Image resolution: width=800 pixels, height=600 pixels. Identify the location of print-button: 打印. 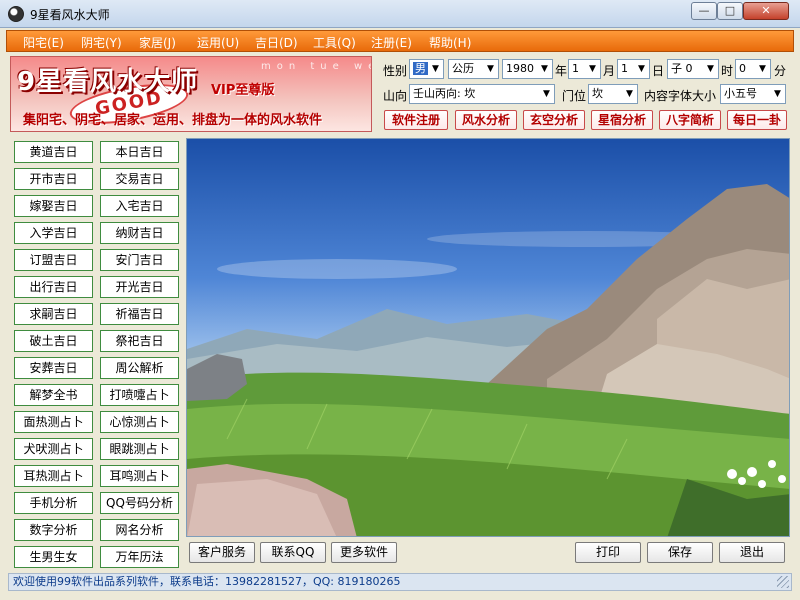
(608, 552).